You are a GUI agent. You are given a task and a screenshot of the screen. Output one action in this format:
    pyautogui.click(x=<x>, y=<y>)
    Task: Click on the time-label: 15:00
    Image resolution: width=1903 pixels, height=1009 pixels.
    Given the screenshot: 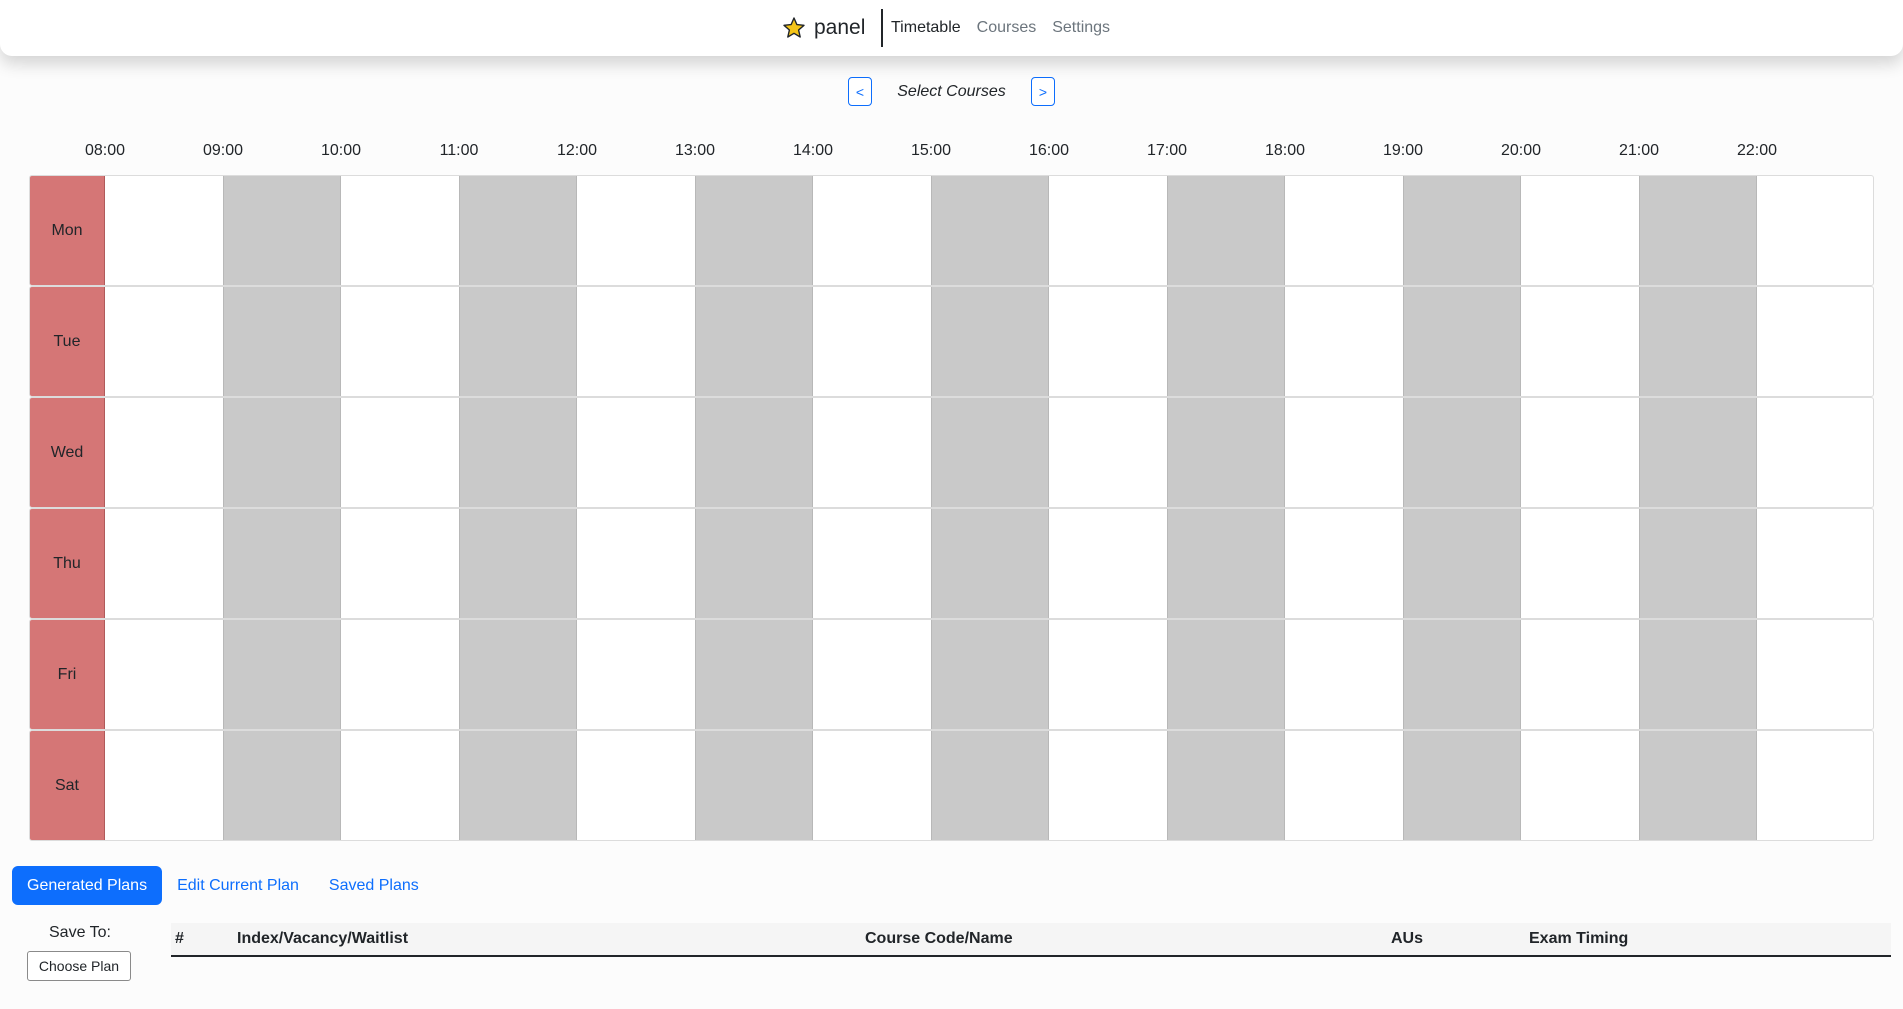 What is the action you would take?
    pyautogui.click(x=931, y=150)
    